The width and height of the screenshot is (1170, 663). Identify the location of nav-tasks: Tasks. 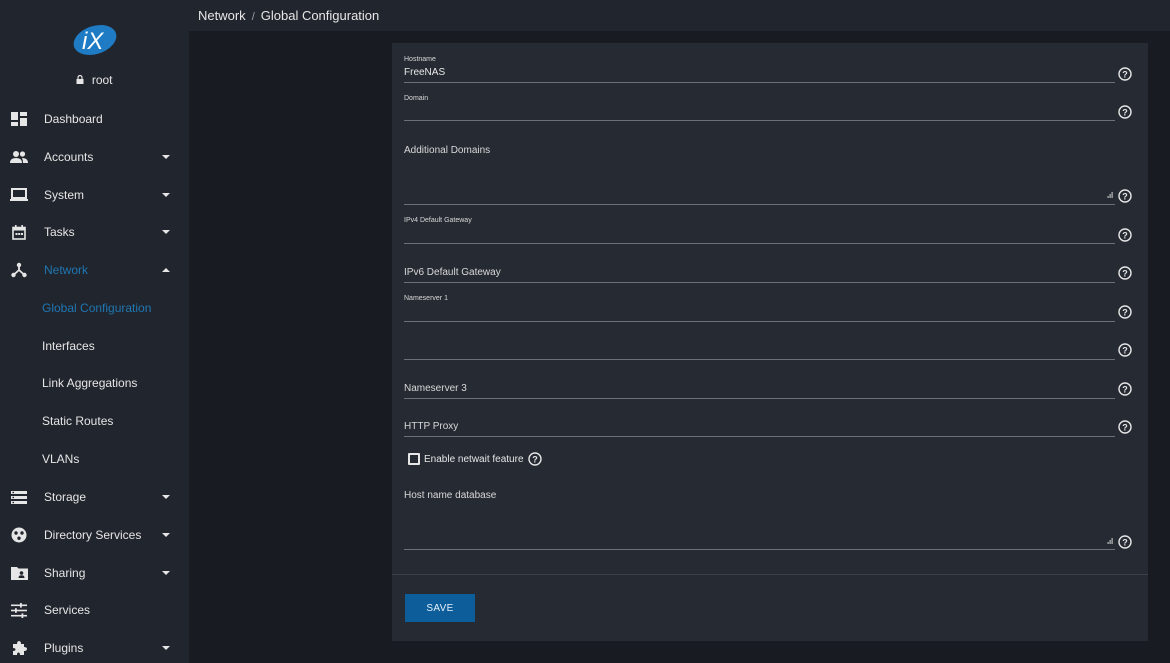
(94, 232).